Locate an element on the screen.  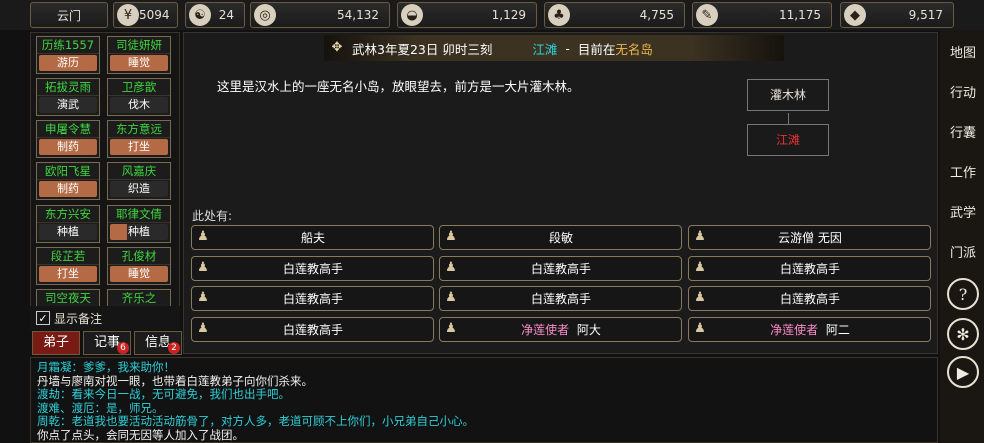
disciple-card: 历练1557 游历 is located at coordinates (68, 55).